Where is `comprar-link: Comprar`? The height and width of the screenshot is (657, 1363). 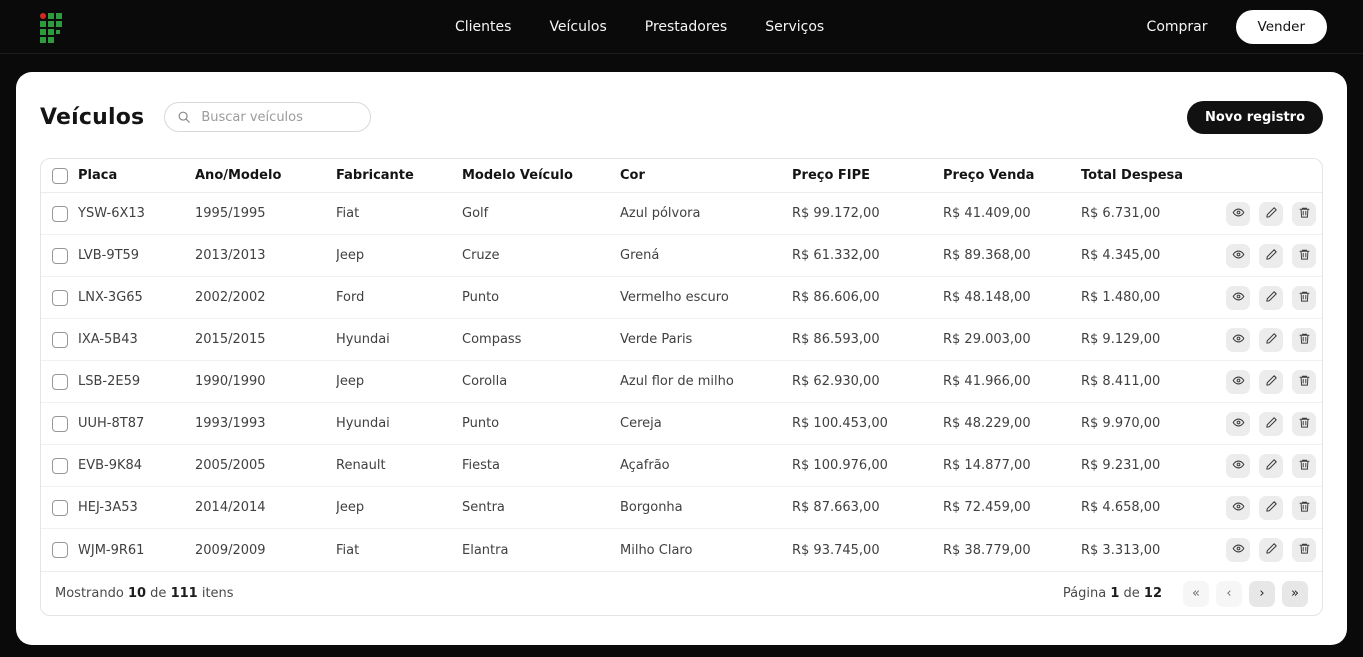 comprar-link: Comprar is located at coordinates (1177, 27).